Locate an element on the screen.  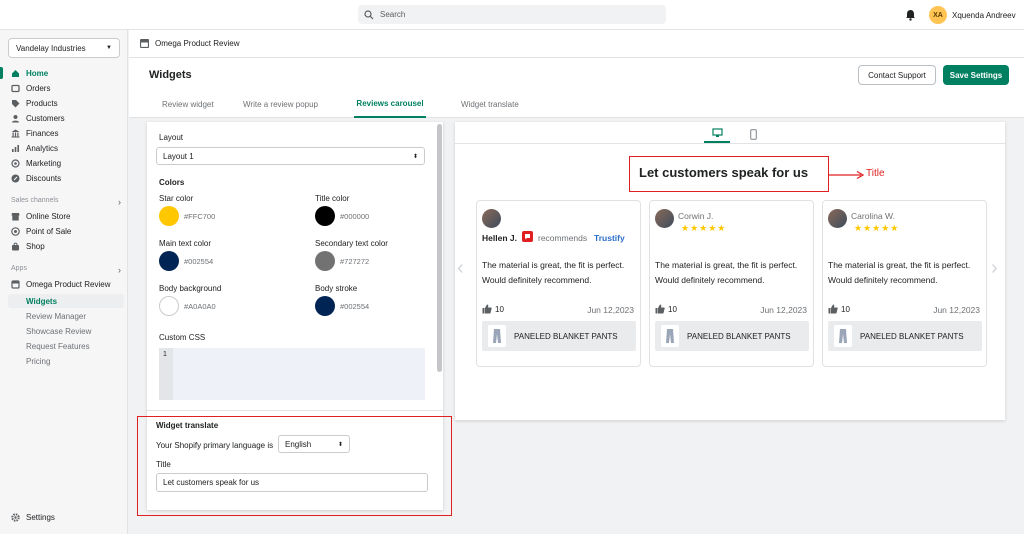
body-background-swatch is located at coordinates (169, 306).